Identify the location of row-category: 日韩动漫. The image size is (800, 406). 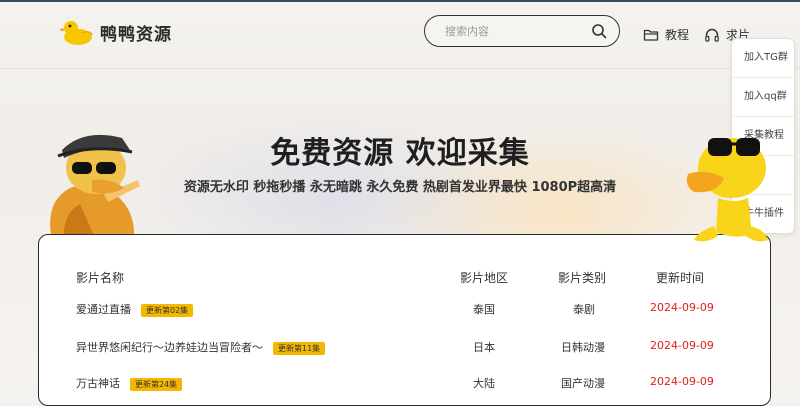
(583, 347).